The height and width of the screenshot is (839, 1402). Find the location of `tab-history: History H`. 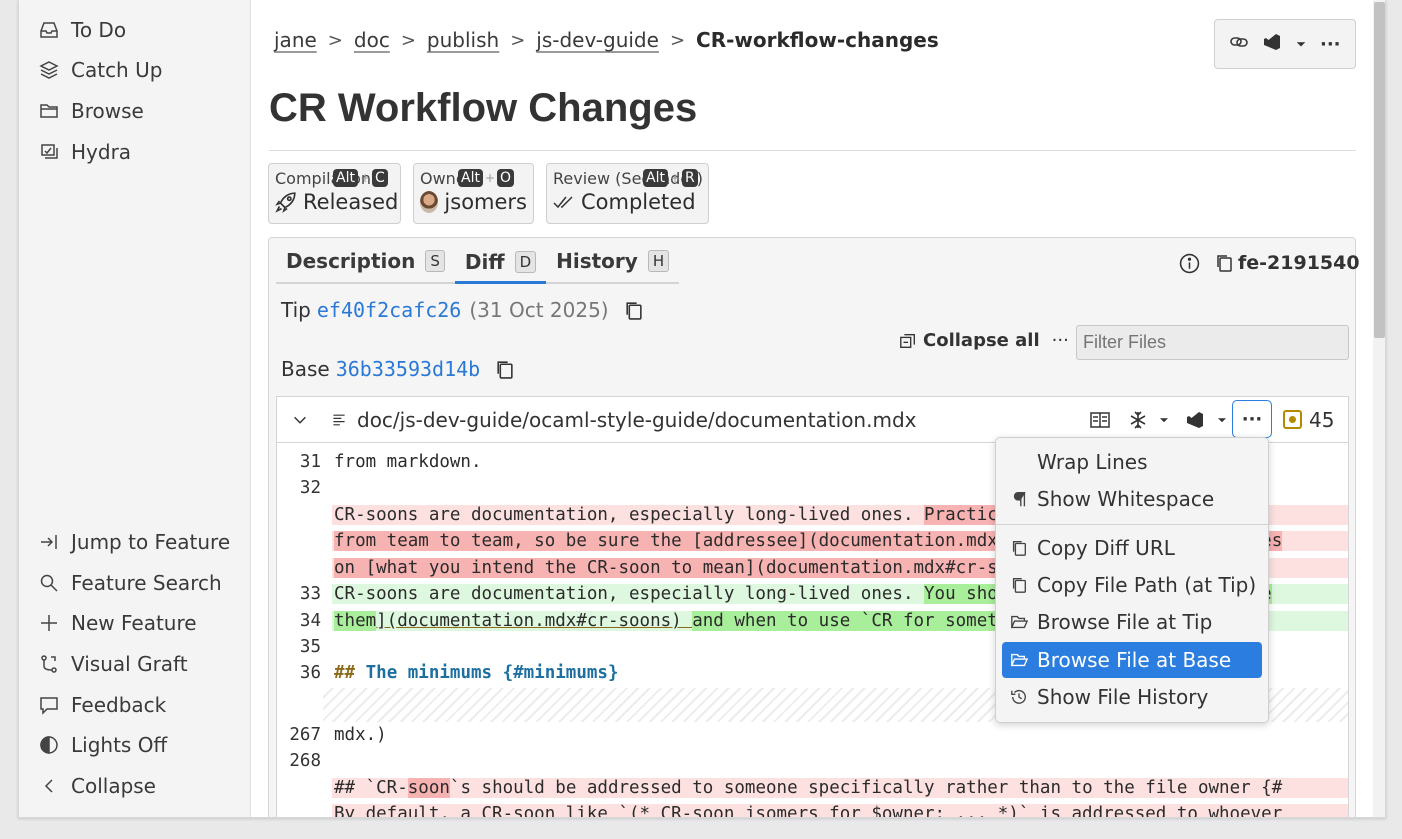

tab-history: History H is located at coordinates (612, 264).